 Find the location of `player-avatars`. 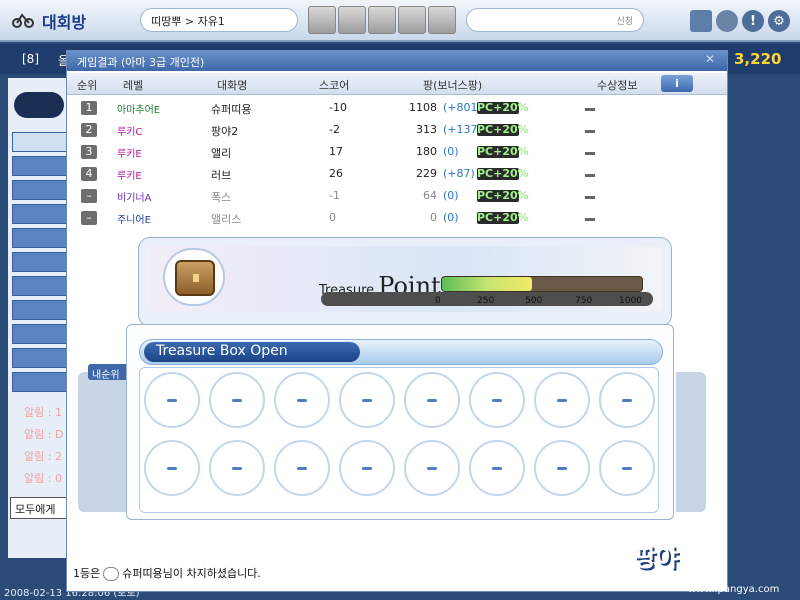

player-avatars is located at coordinates (383, 21).